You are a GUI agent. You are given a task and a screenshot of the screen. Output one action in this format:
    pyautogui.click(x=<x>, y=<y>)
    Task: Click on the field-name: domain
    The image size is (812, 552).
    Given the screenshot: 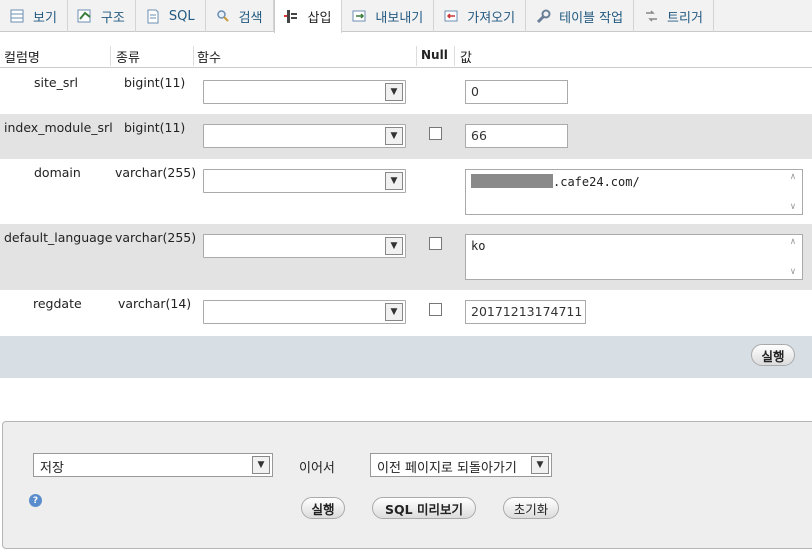 What is the action you would take?
    pyautogui.click(x=57, y=172)
    